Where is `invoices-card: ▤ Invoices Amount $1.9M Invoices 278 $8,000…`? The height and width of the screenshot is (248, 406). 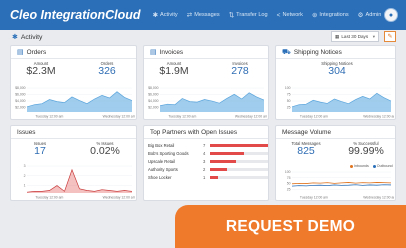
invoices-card: ▤ Invoices Amount $1.9M Invoices 278 $8,000… is located at coordinates (206, 82).